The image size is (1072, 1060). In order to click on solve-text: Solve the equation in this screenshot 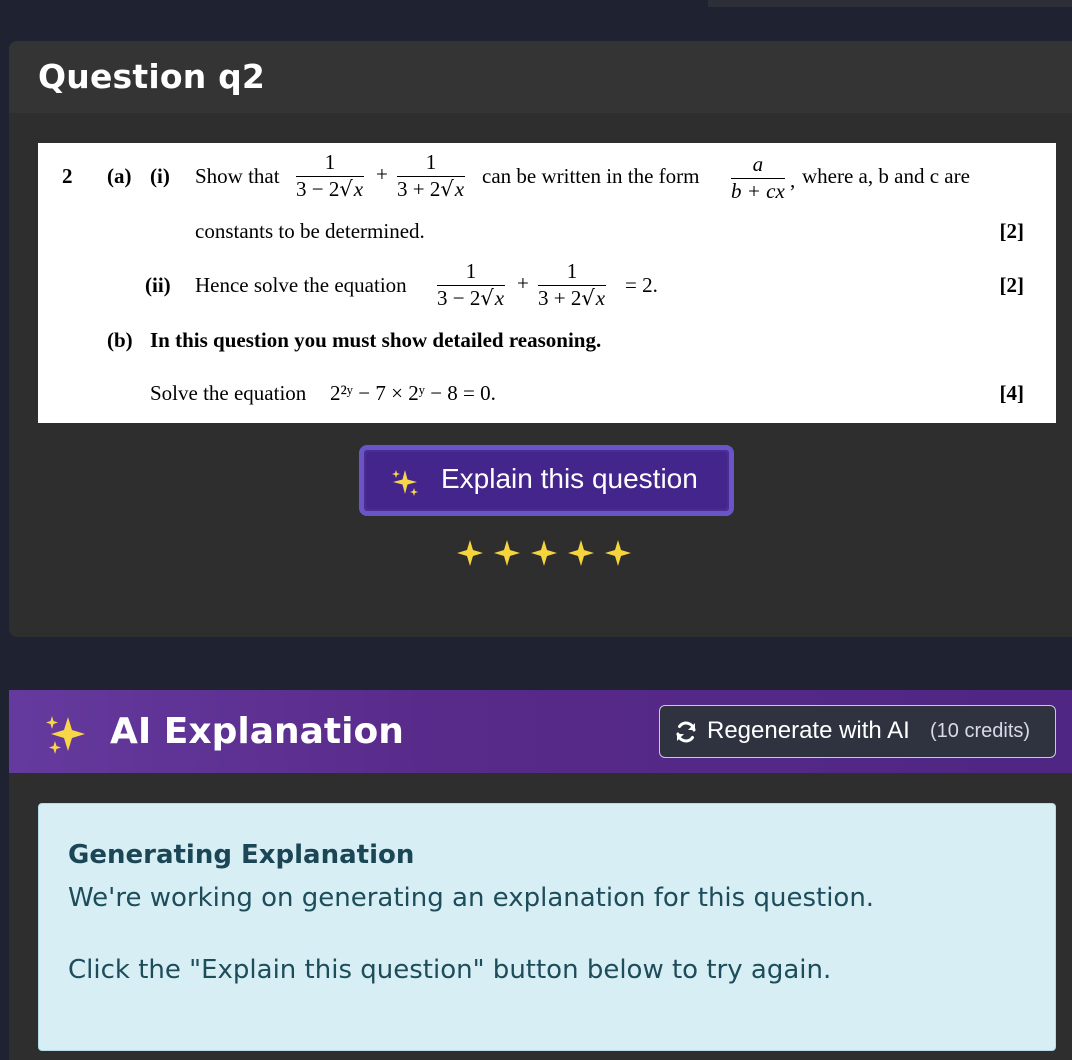, I will do `click(228, 393)`.